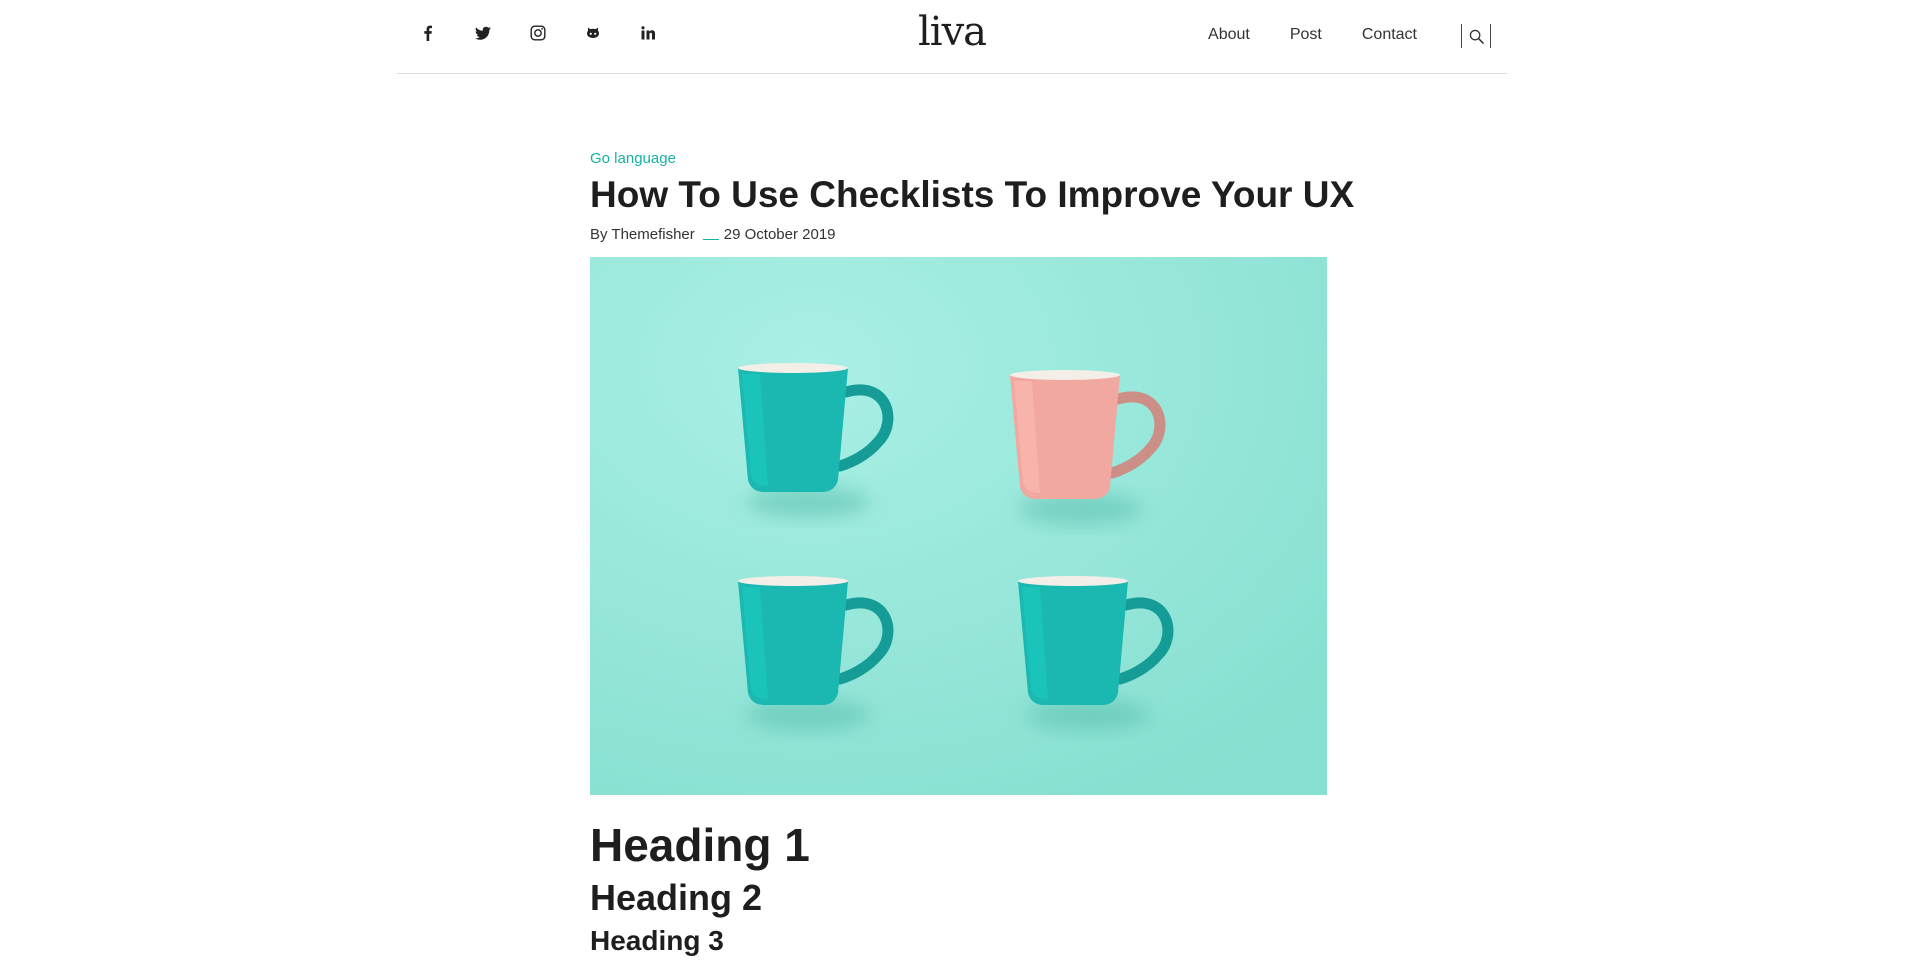 This screenshot has width=1905, height=964. What do you see at coordinates (1229, 35) in the screenshot?
I see `nav-item-about: About` at bounding box center [1229, 35].